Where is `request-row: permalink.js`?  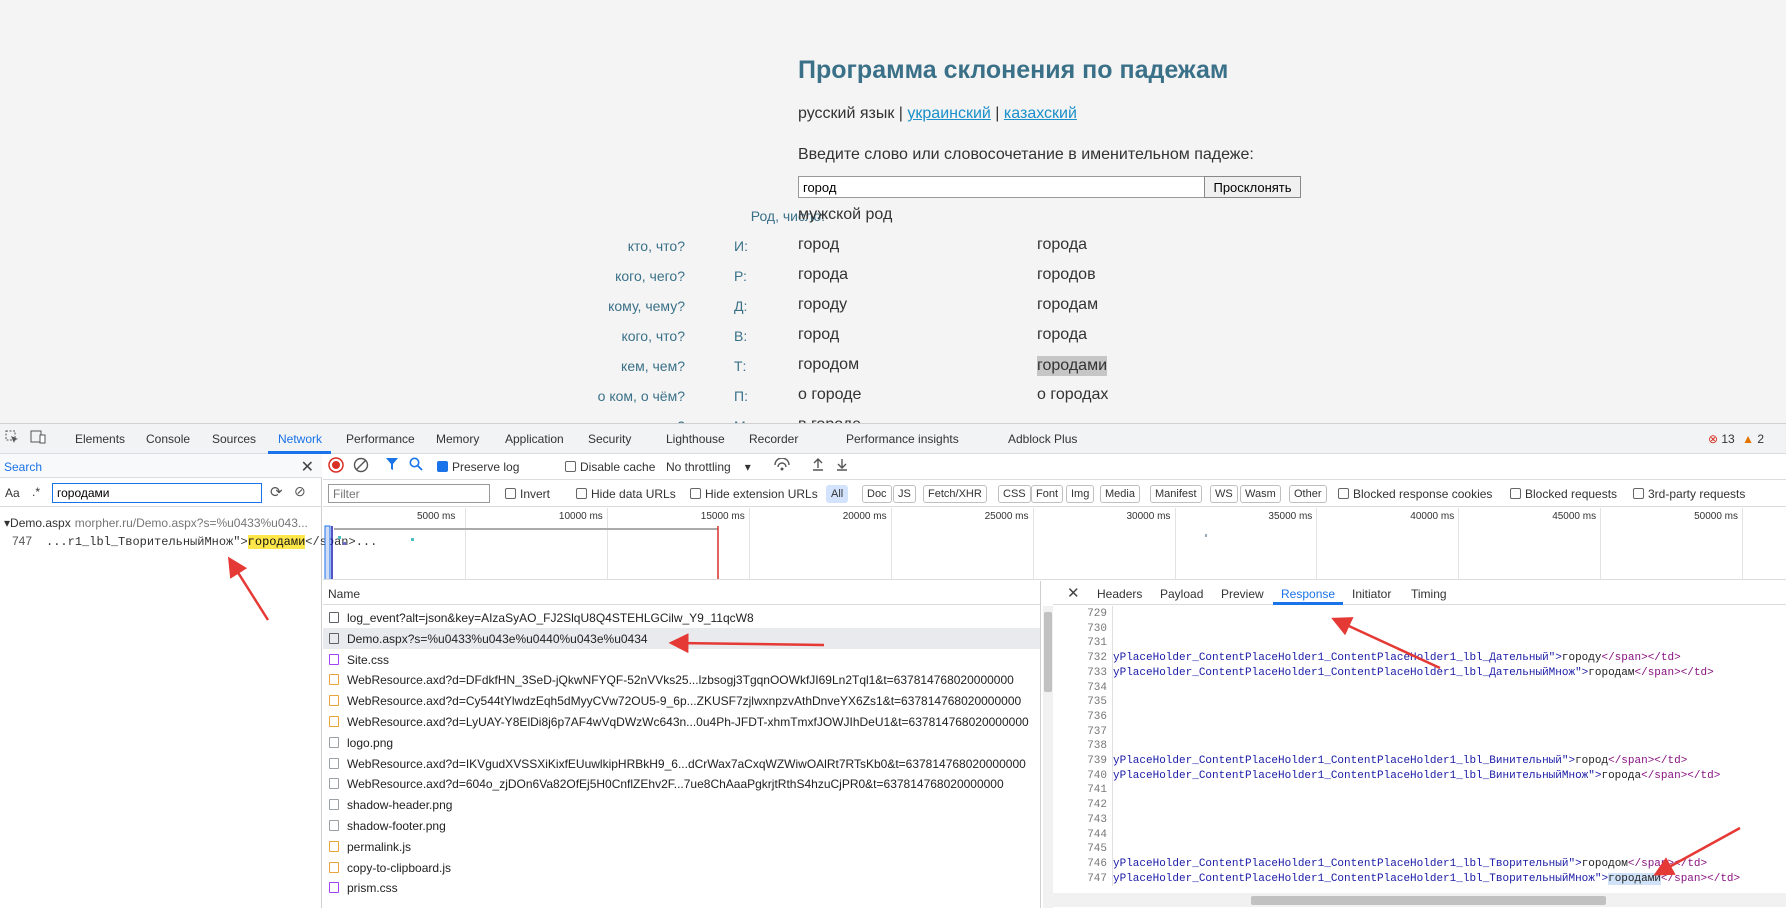
request-row: permalink.js is located at coordinates (681, 846).